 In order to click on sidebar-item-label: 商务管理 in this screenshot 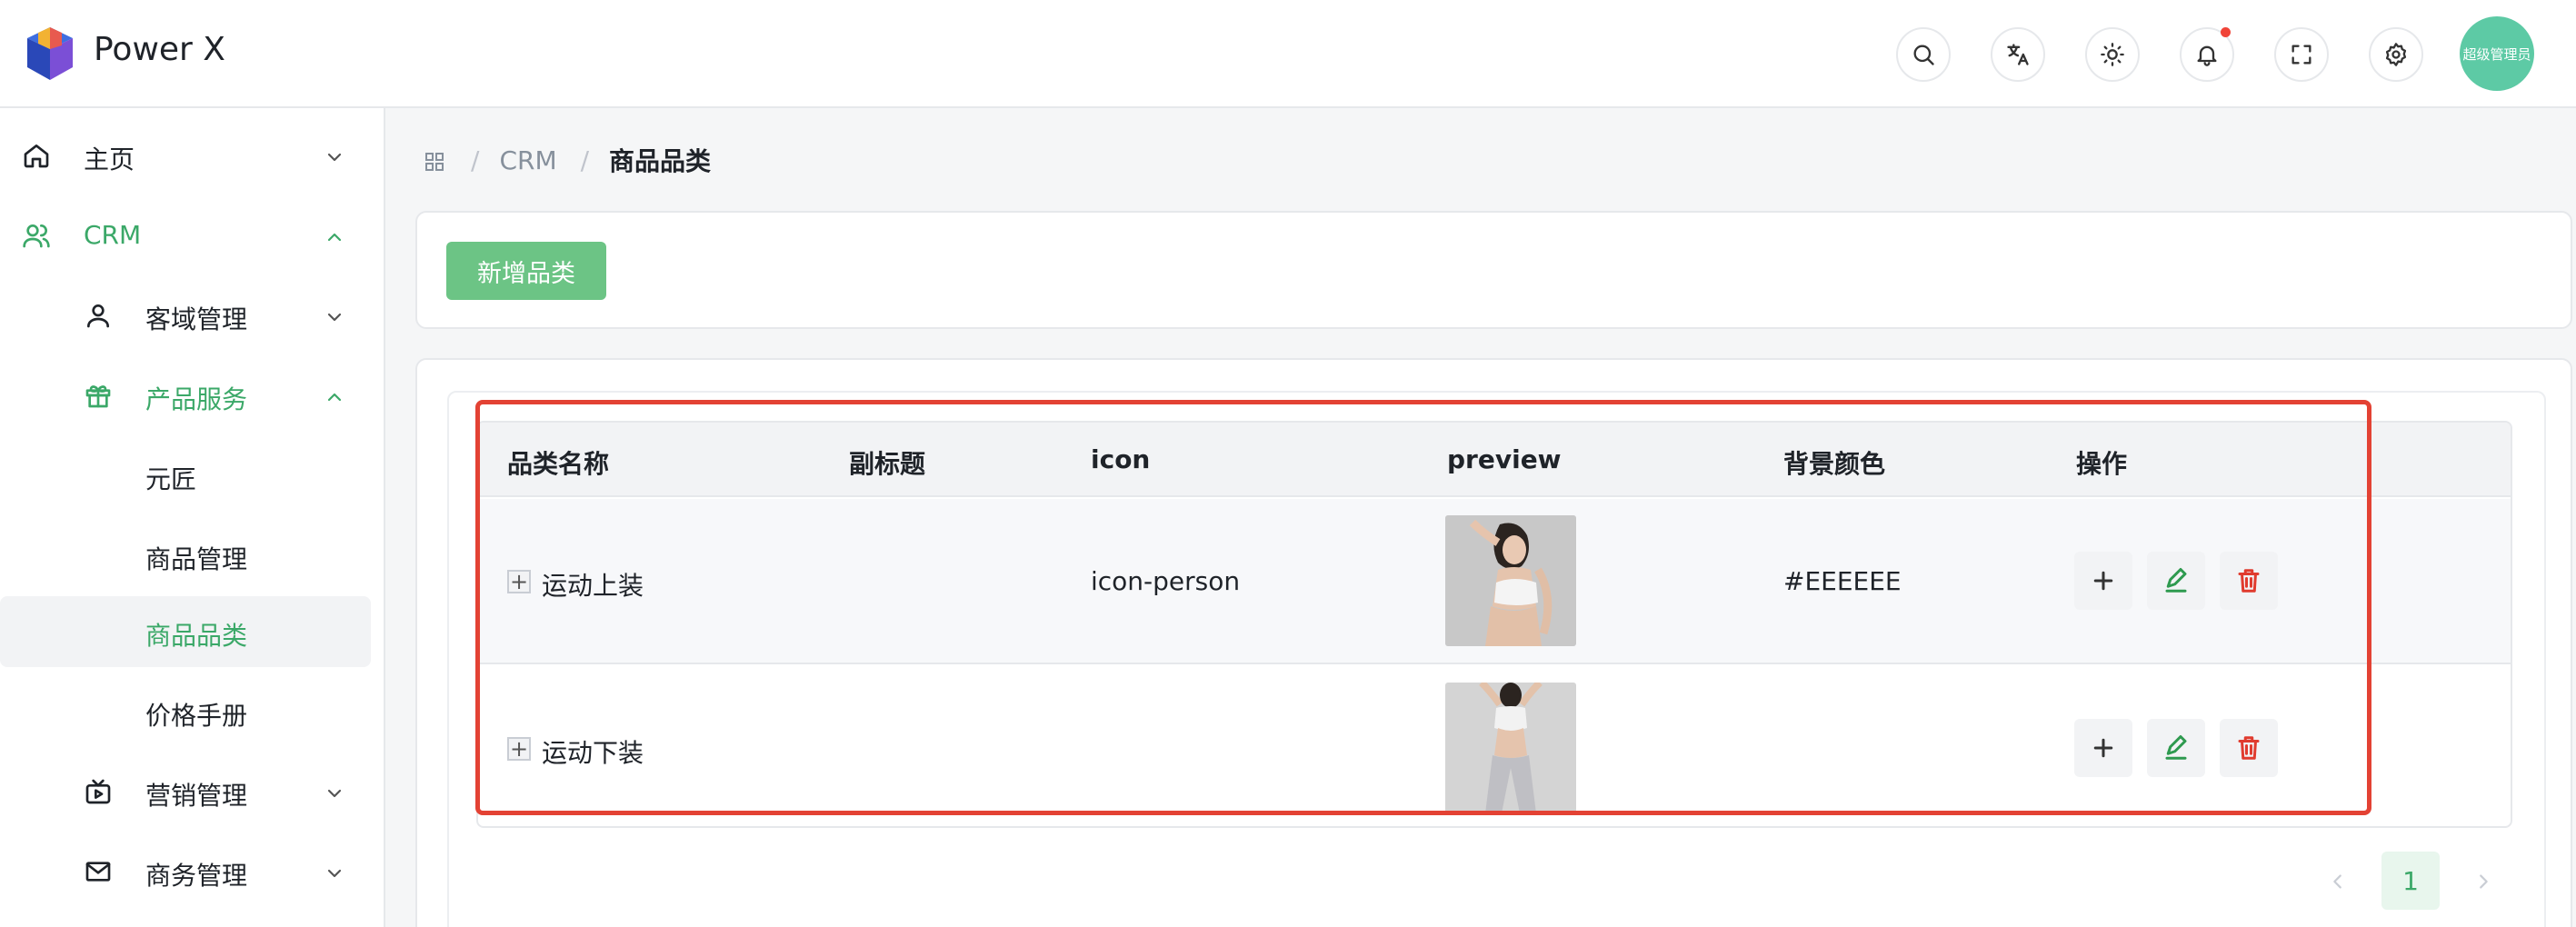, I will do `click(196, 876)`.